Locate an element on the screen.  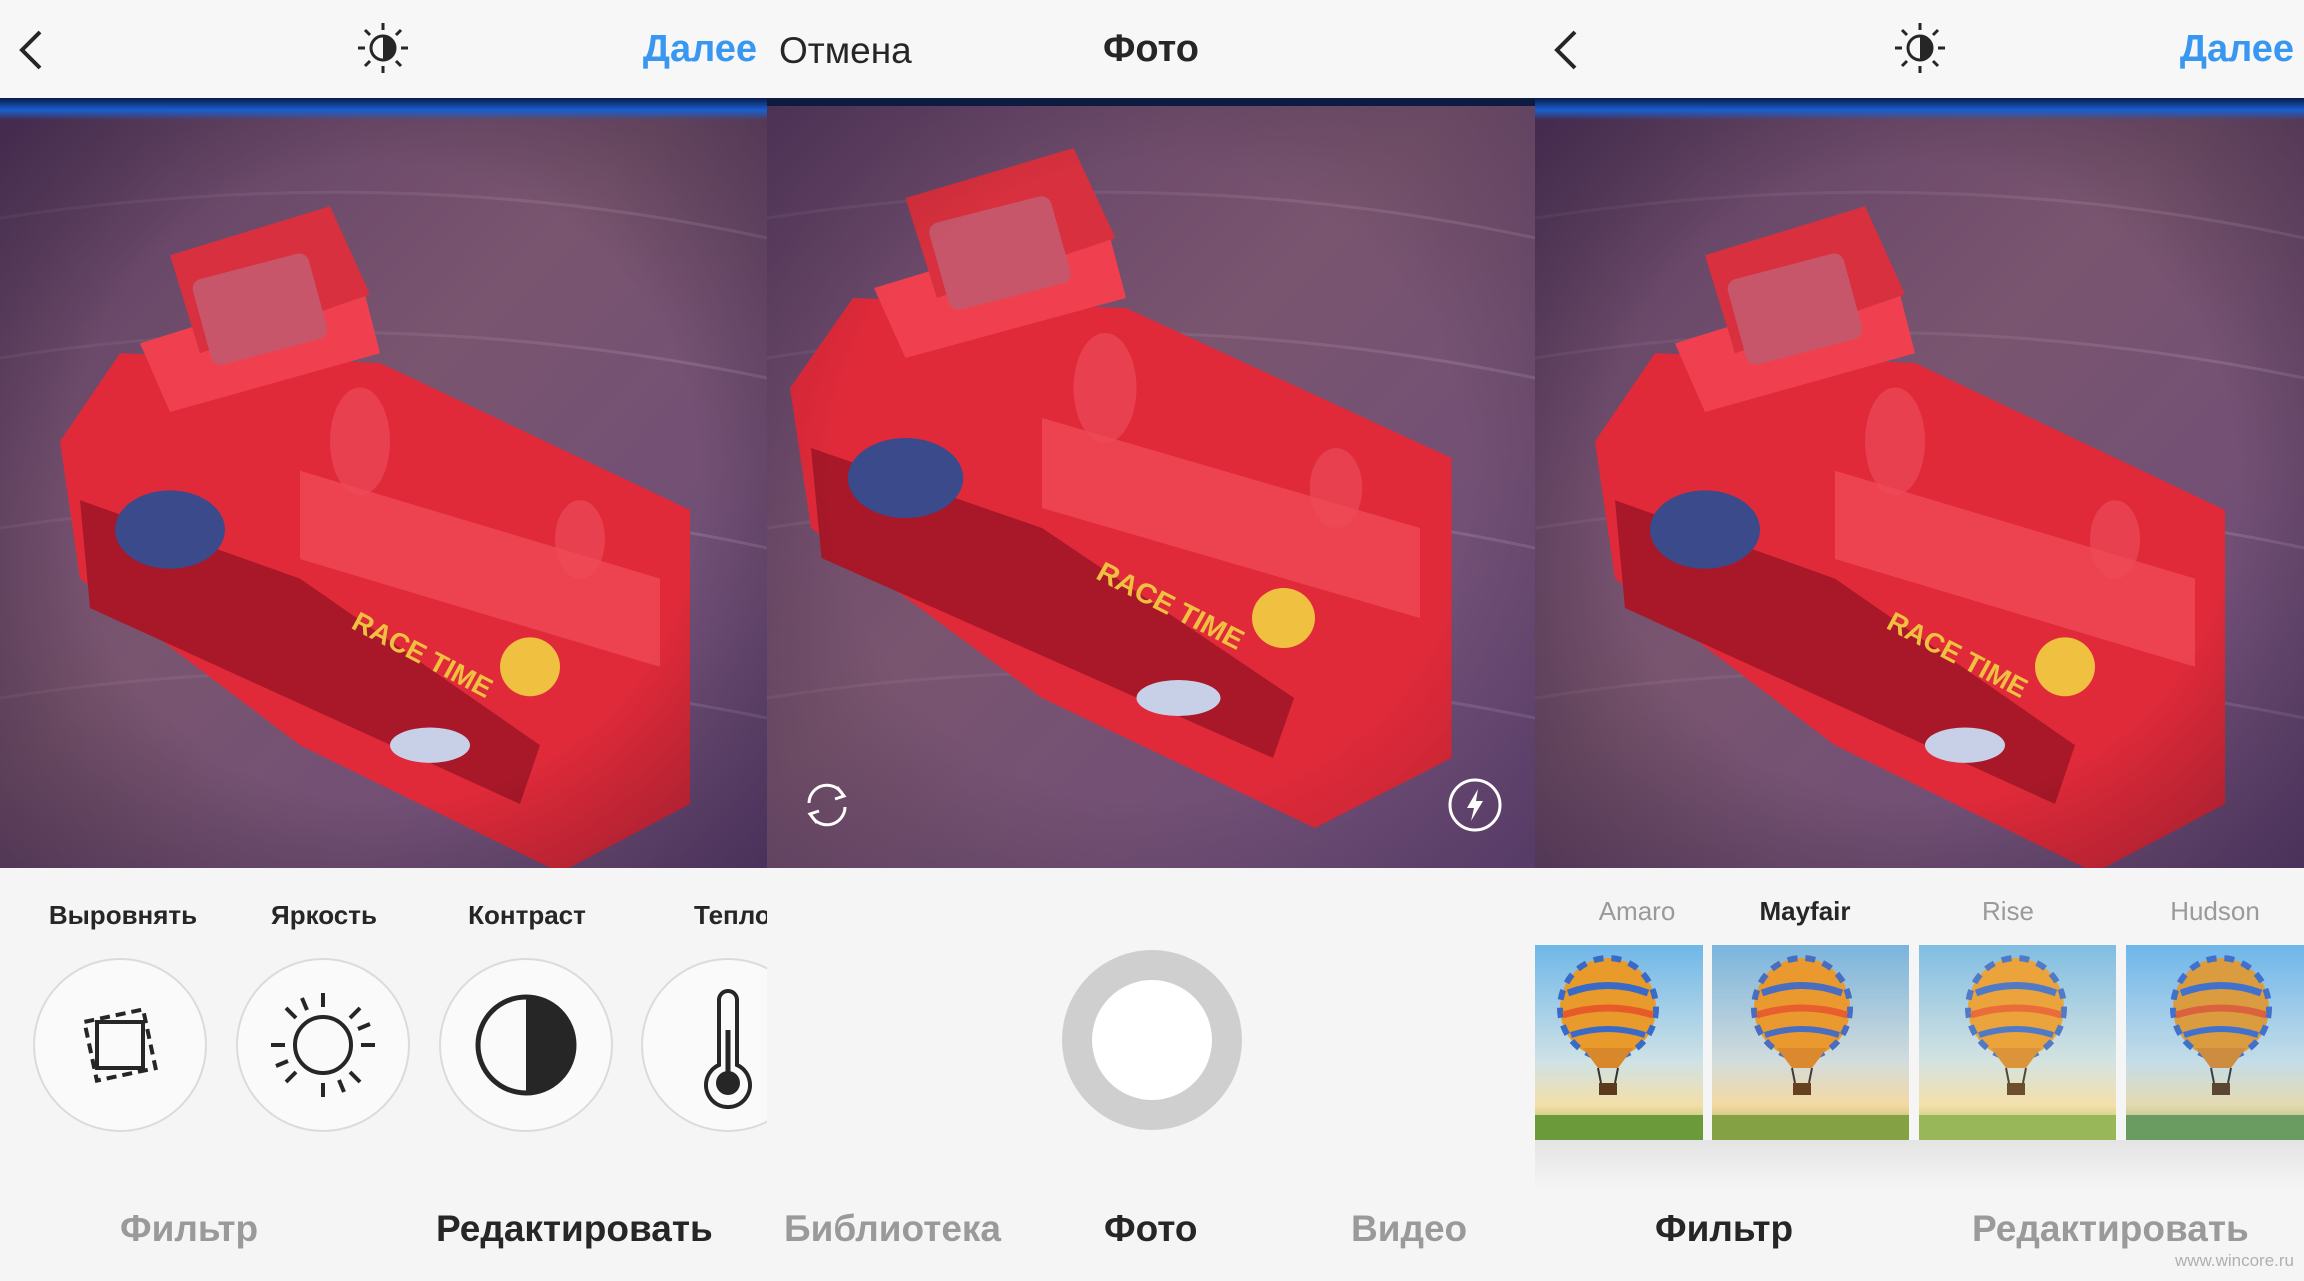
filter-thumb-mayfair is located at coordinates (1810, 1042).